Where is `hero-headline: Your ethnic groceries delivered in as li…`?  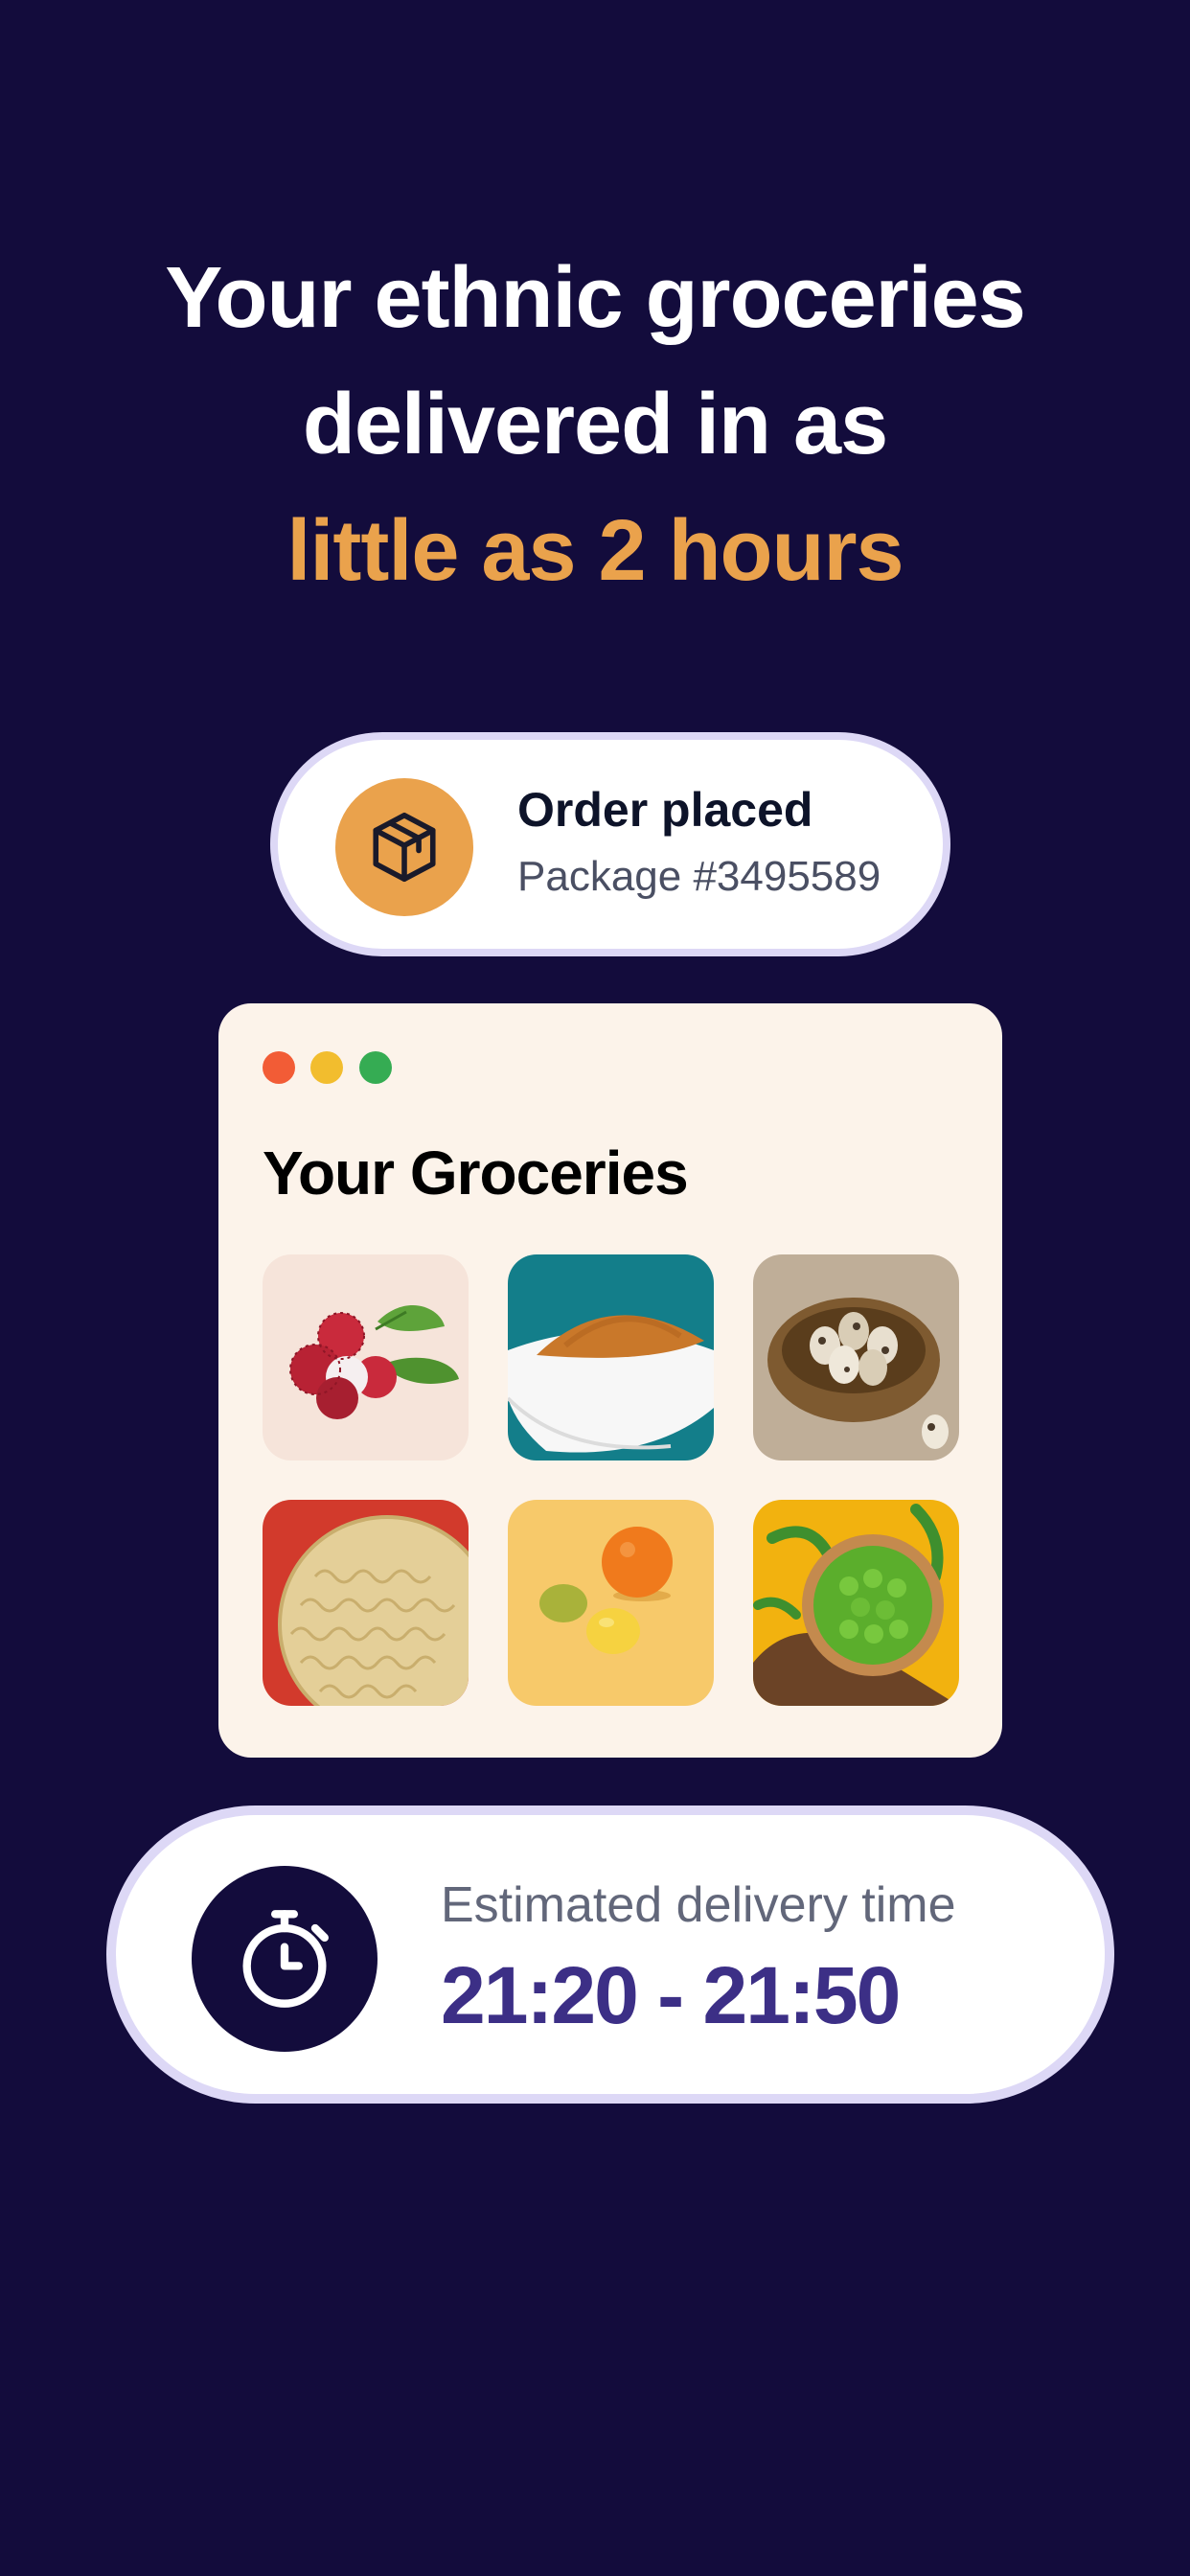
hero-headline: Your ethnic groceries delivered in as li… is located at coordinates (595, 424).